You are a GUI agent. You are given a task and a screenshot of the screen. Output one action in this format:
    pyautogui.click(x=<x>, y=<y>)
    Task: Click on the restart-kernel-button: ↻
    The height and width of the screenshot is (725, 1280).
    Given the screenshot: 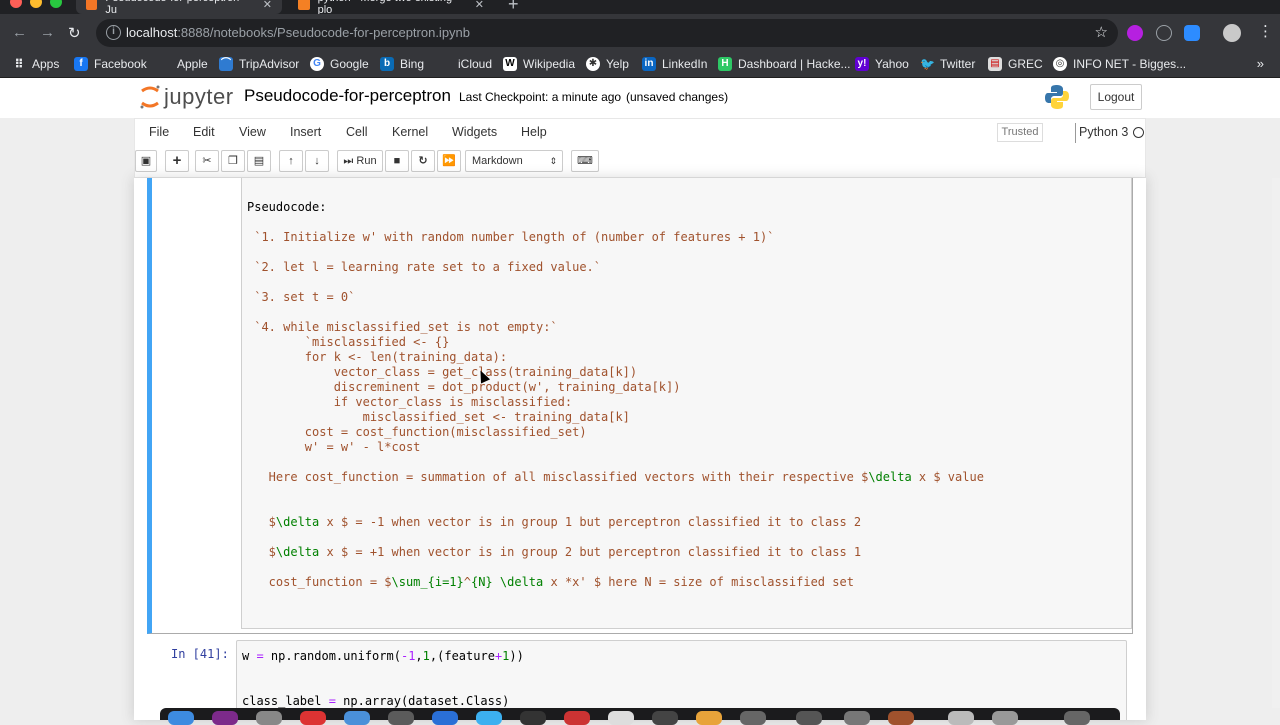 What is the action you would take?
    pyautogui.click(x=423, y=161)
    